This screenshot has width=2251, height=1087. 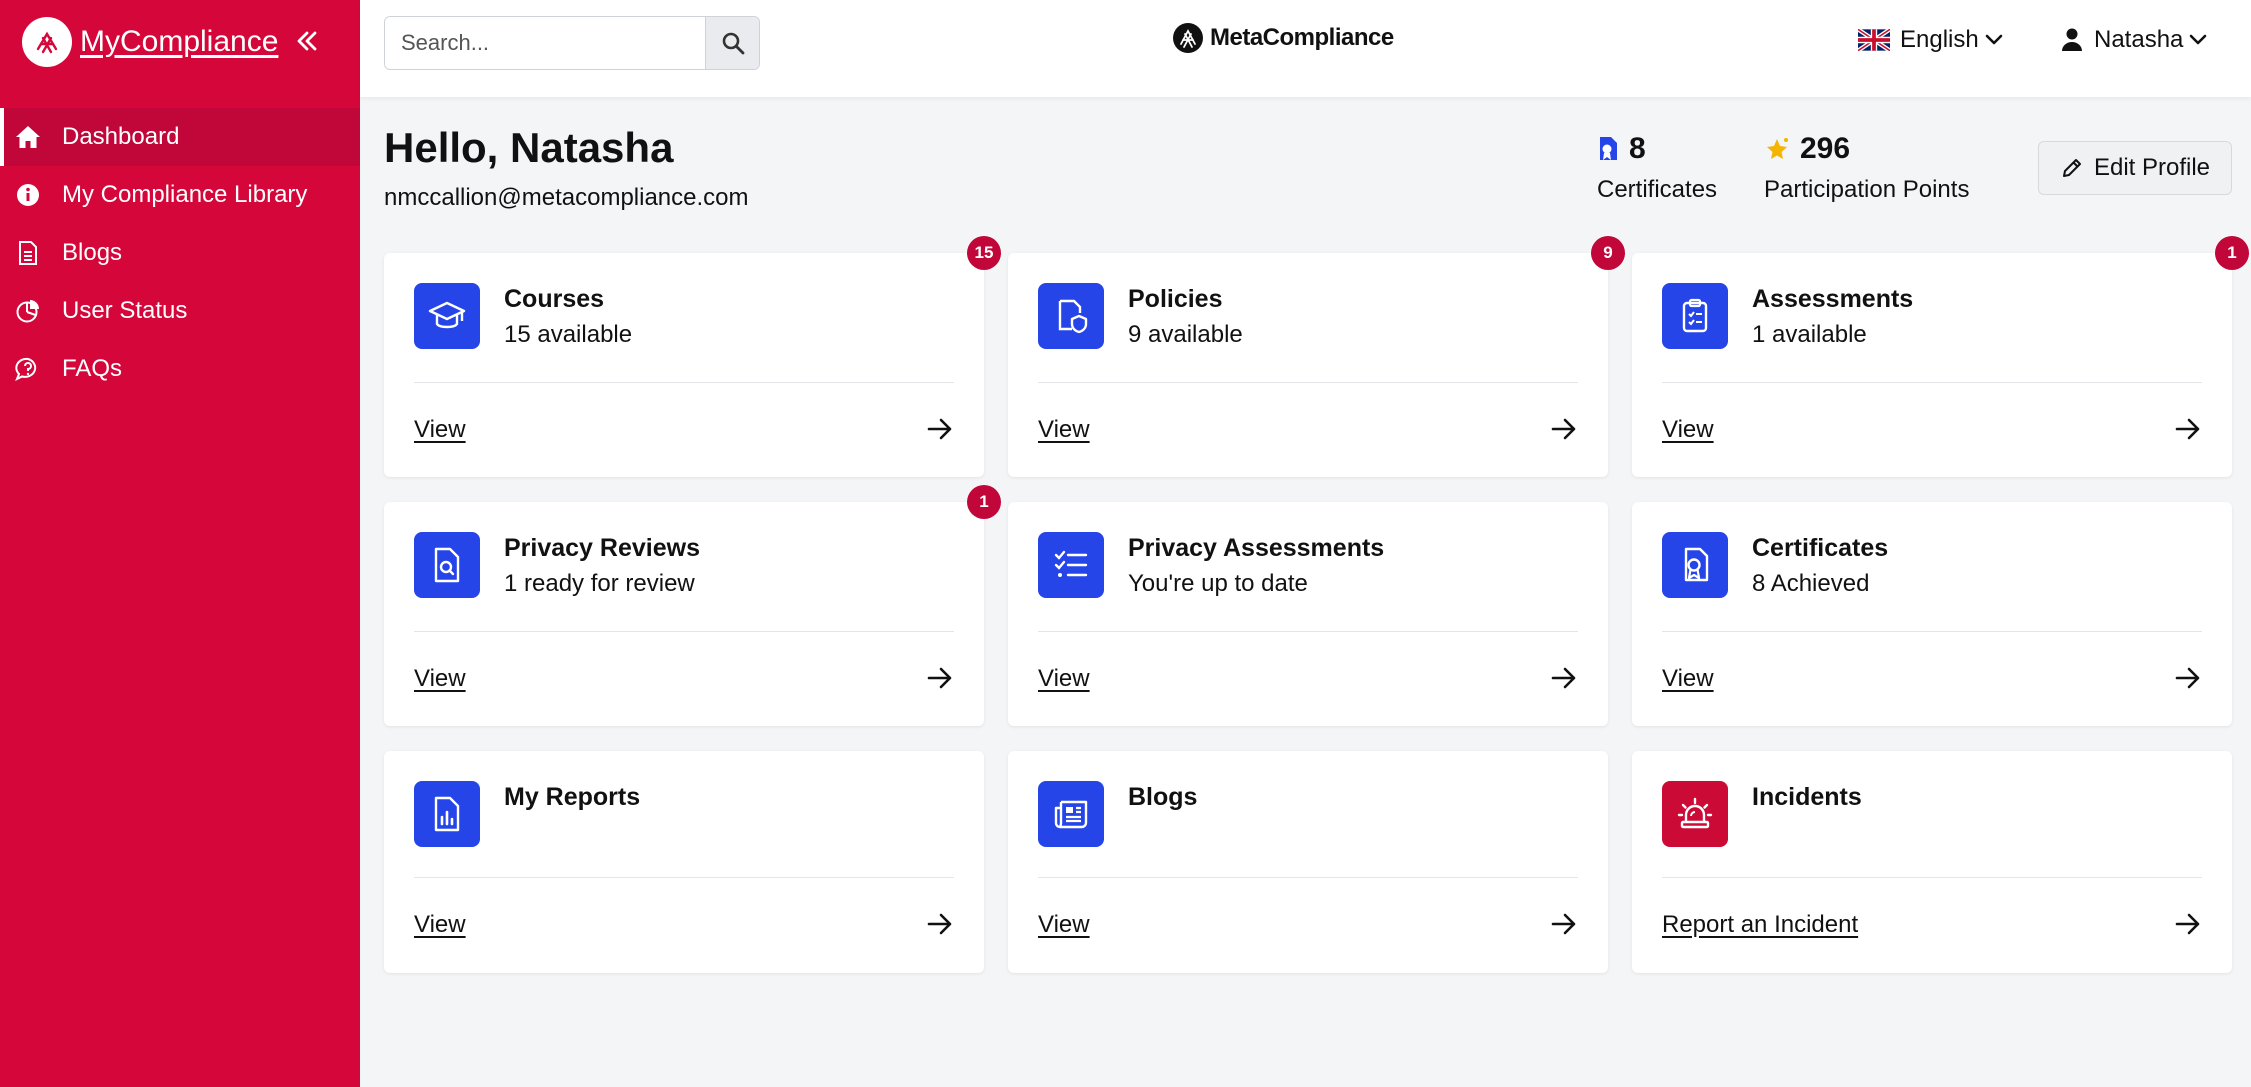 I want to click on report-chart-icon, so click(x=447, y=814).